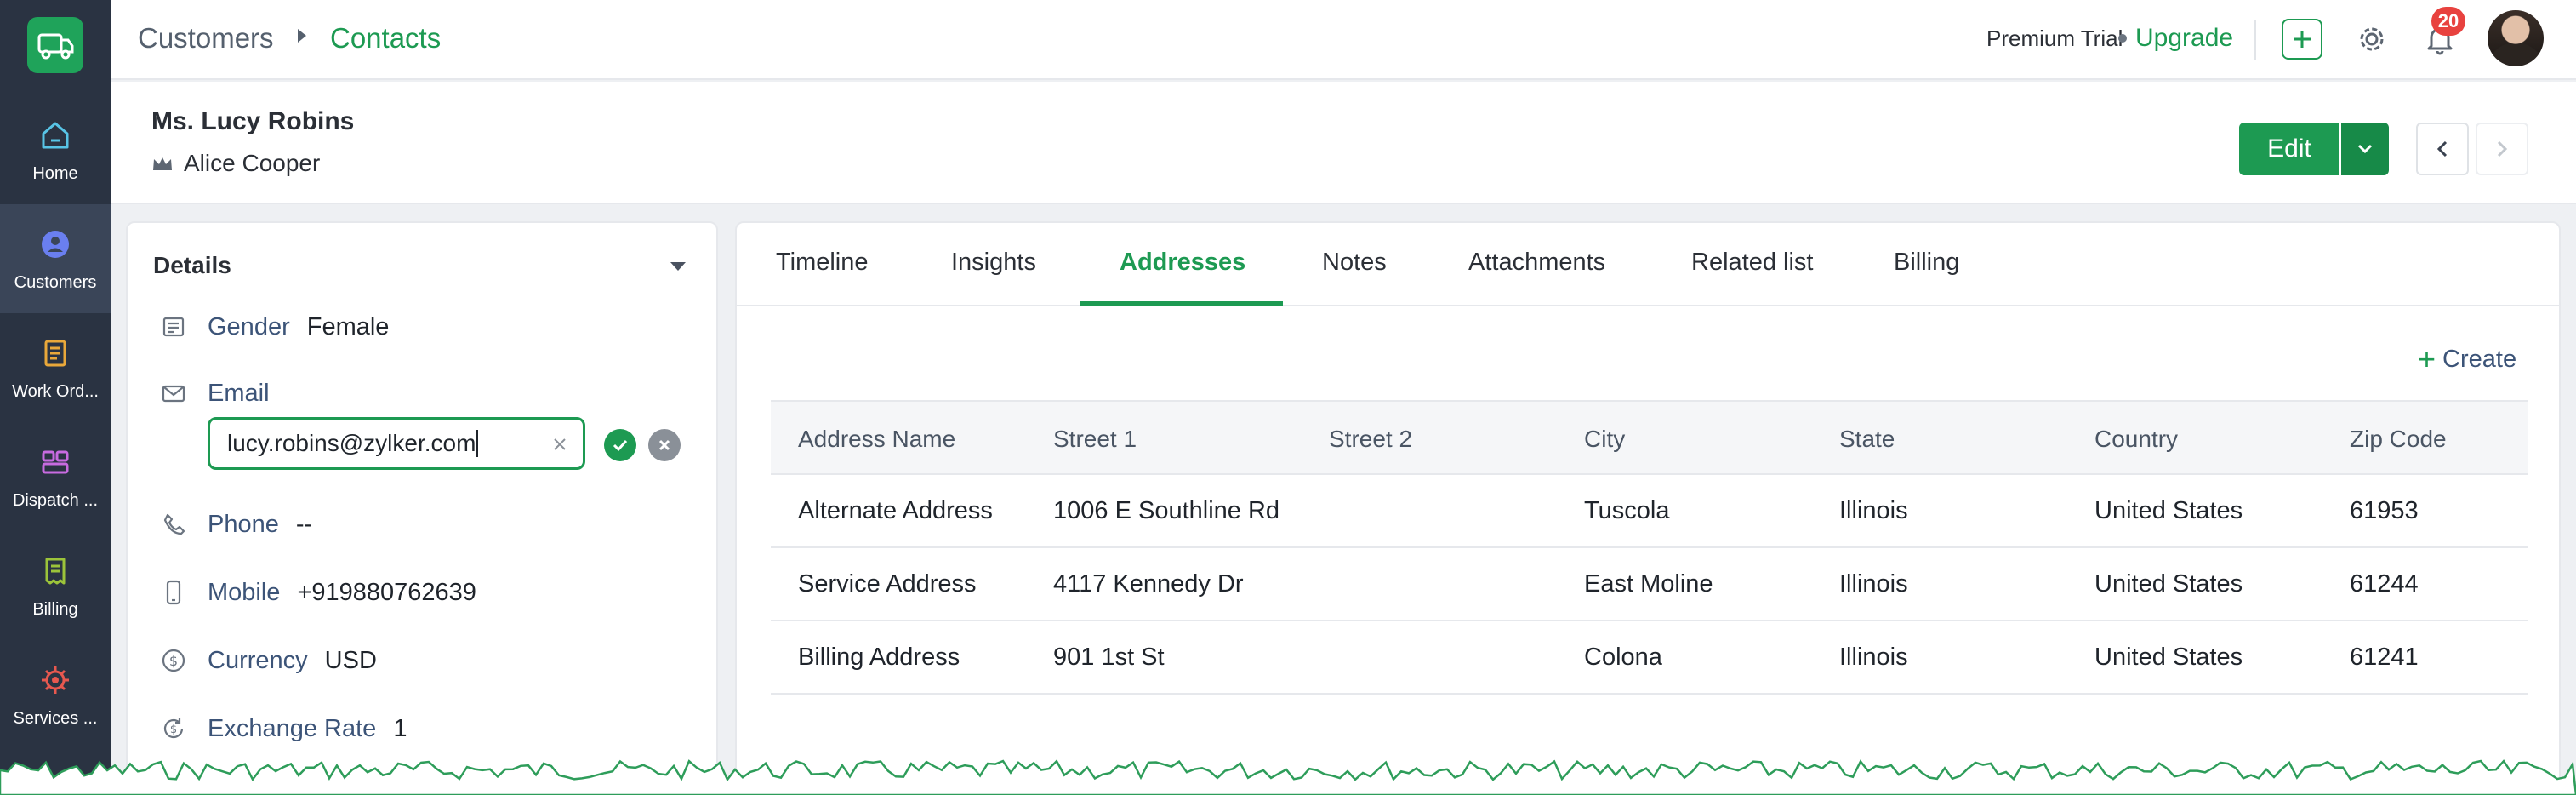  I want to click on zip-cell: 61241, so click(2384, 657).